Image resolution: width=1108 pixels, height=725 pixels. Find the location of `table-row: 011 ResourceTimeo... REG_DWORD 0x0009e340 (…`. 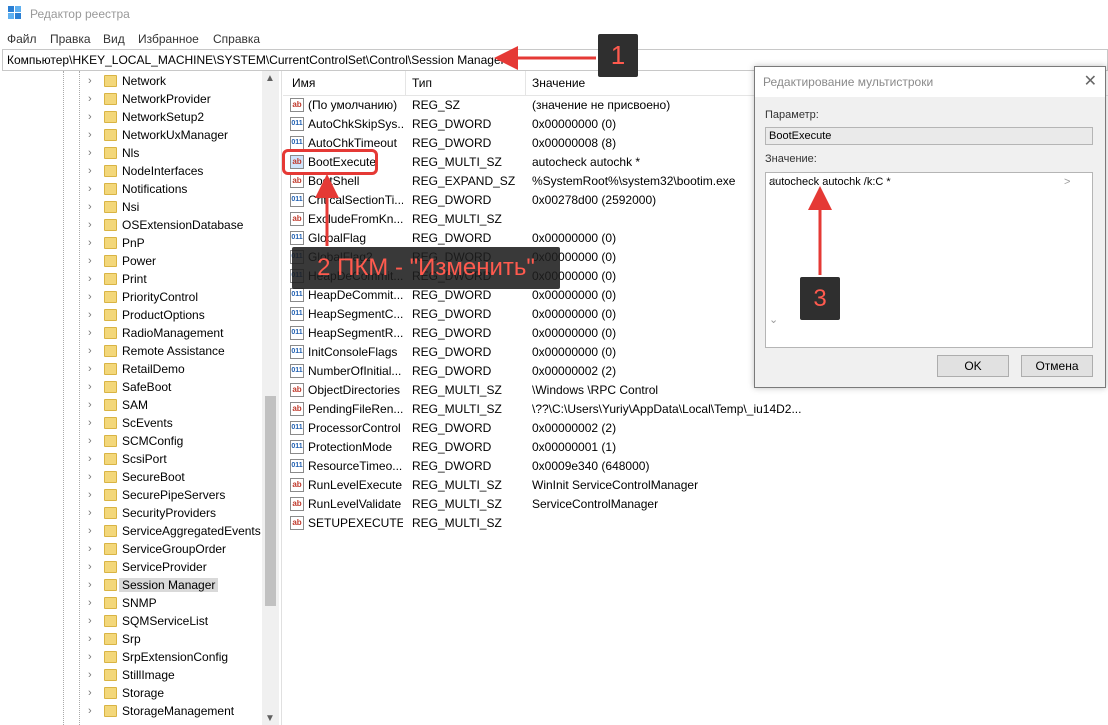

table-row: 011 ResourceTimeo... REG_DWORD 0x0009e340 (… is located at coordinates (695, 466).